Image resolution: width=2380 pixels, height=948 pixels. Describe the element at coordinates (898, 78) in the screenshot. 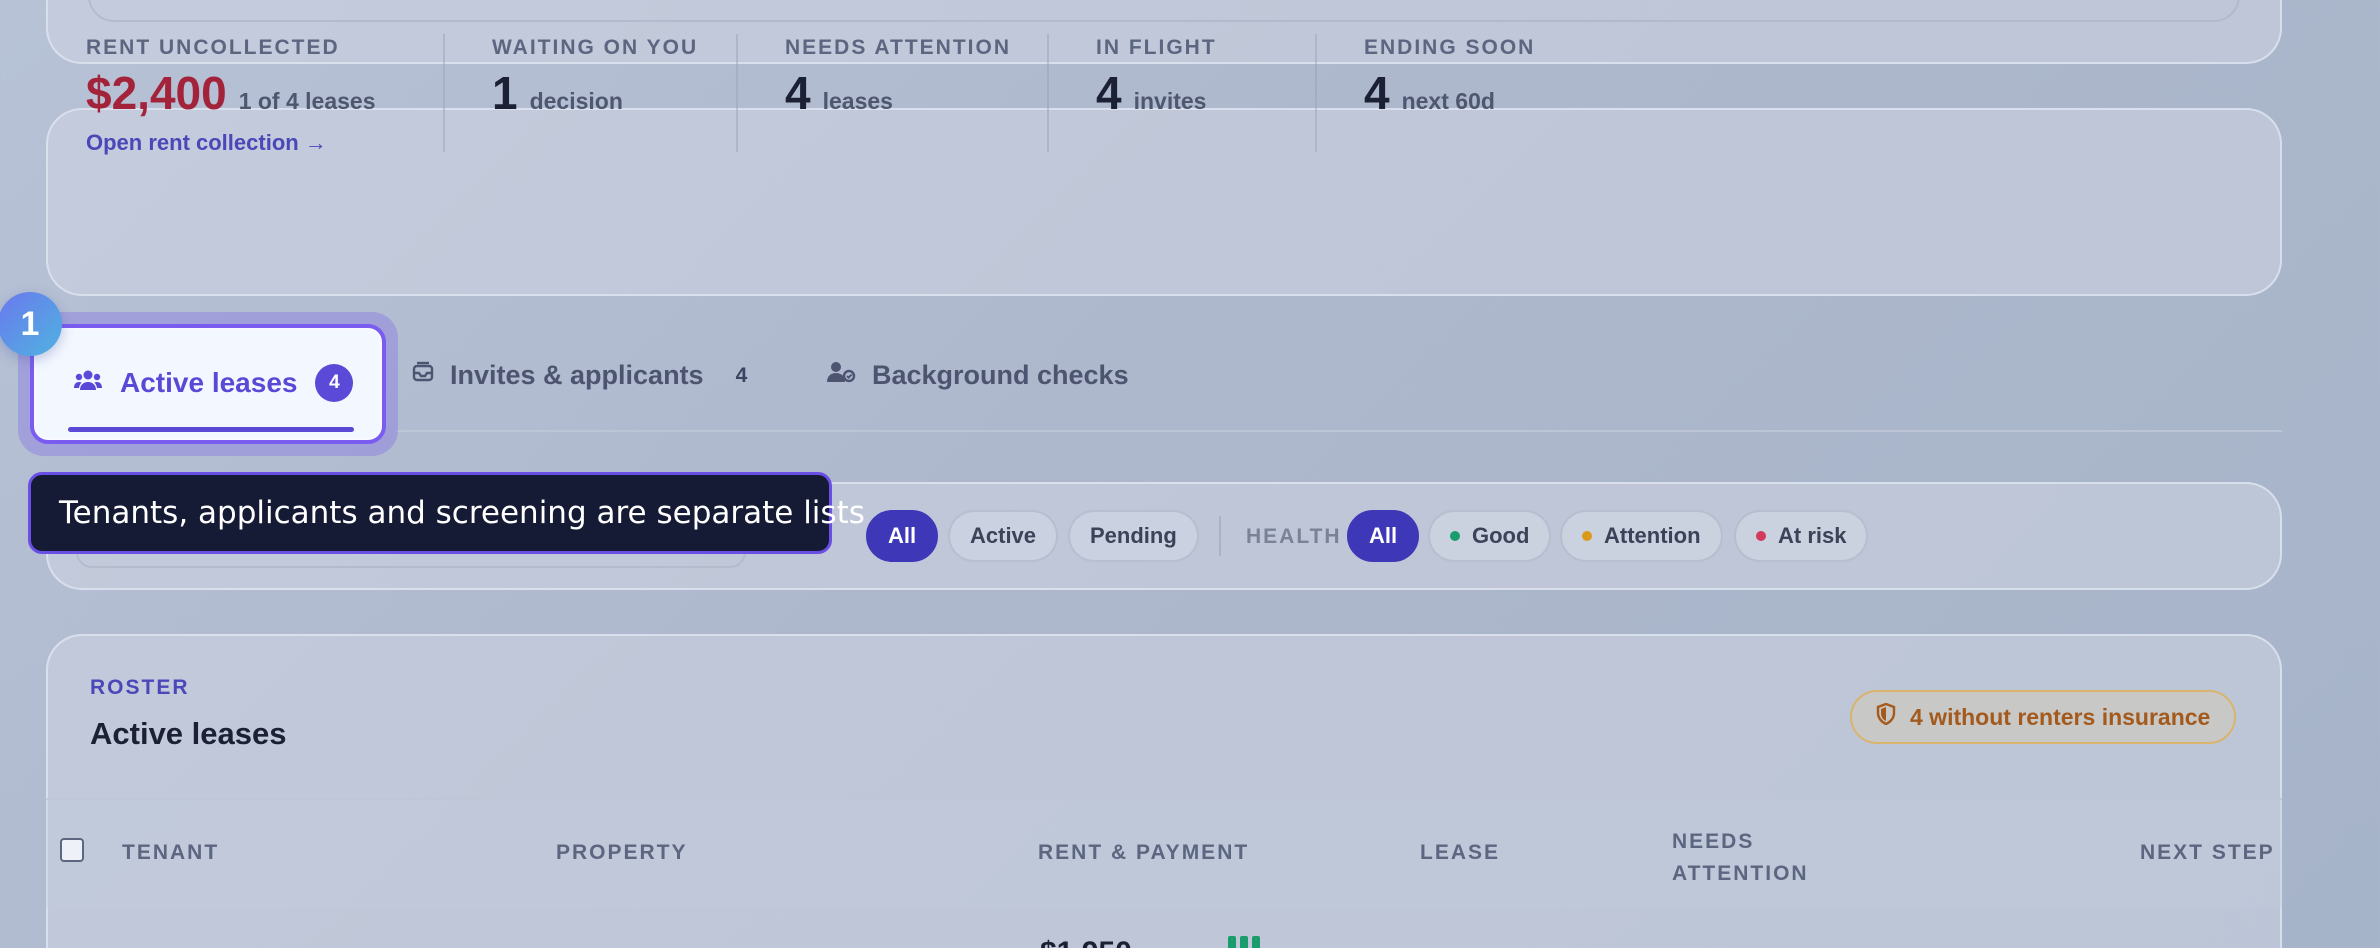

I see `stat-needs-attention: NEEDS ATTENTION 4 leases` at that location.